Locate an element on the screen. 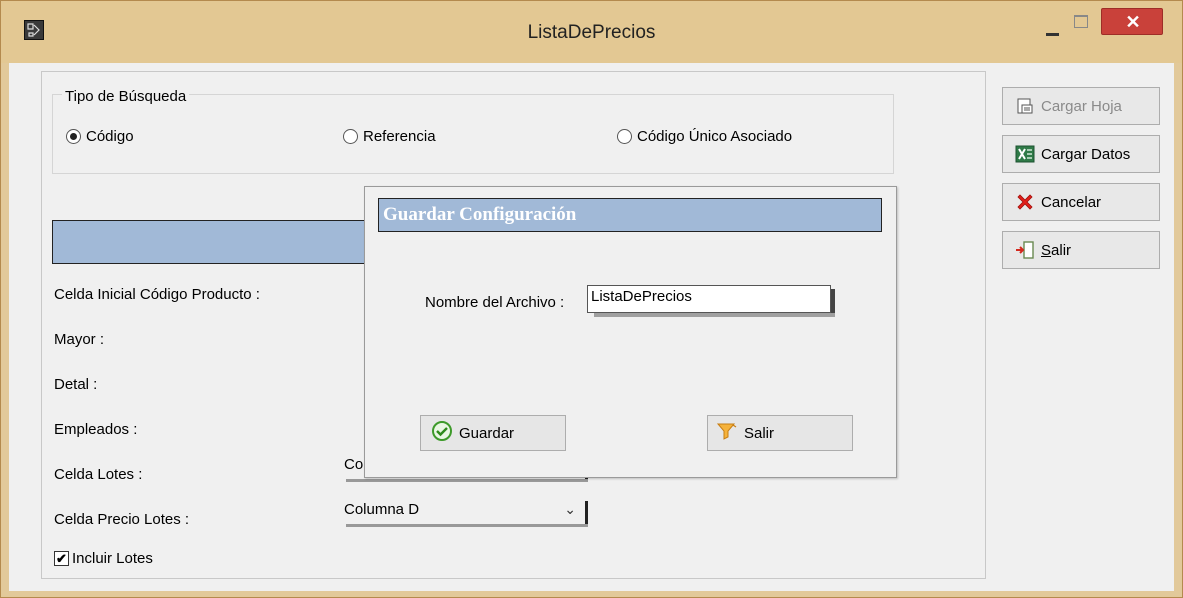 The image size is (1183, 598). label-celda-precio-lotes: Celda Precio Lotes : is located at coordinates (122, 519).